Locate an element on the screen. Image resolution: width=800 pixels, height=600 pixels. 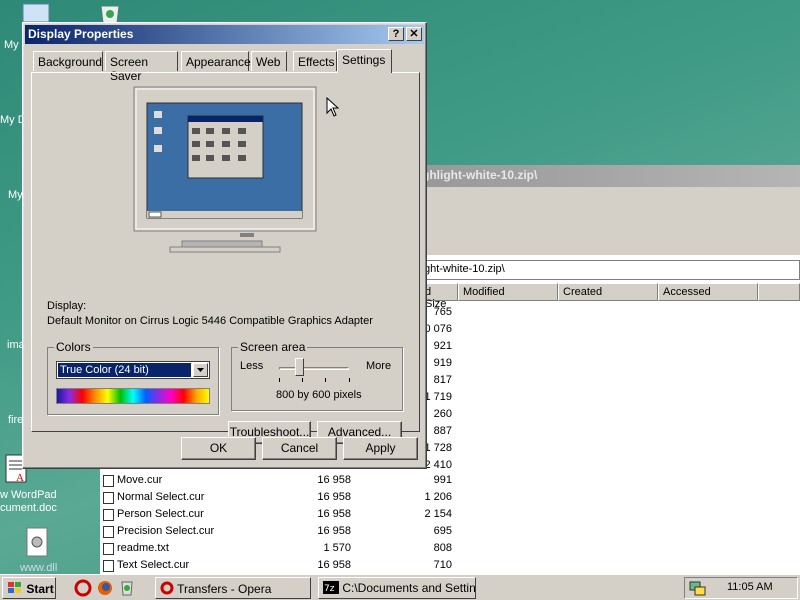
more-label: More is located at coordinates (379, 366).